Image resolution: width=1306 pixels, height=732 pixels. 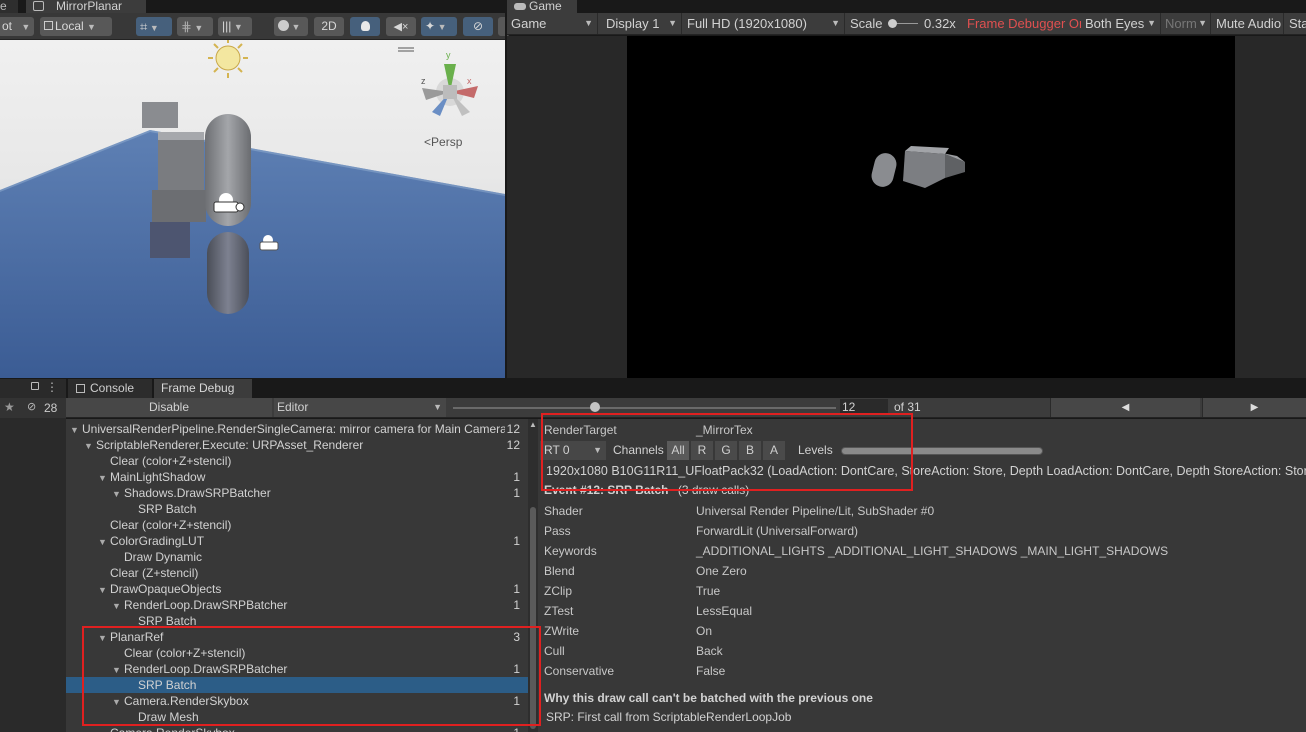 What do you see at coordinates (86, 6) in the screenshot?
I see `scene-tab: MirrorPlanar` at bounding box center [86, 6].